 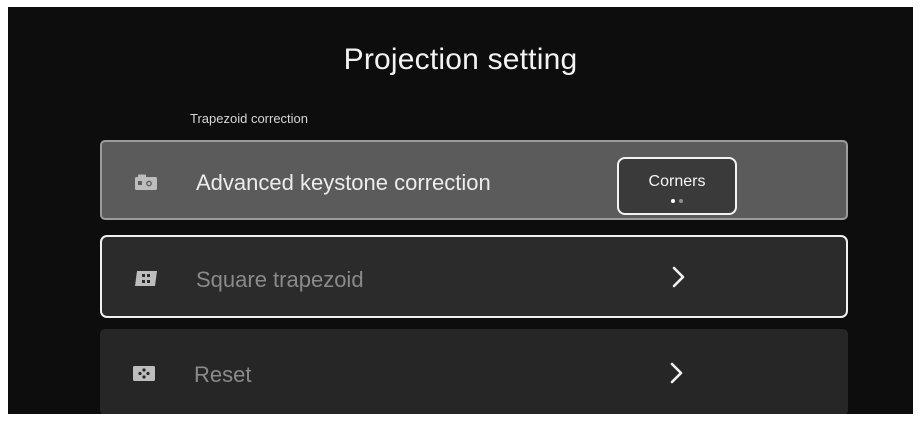 What do you see at coordinates (681, 201) in the screenshot?
I see `page-dot-inactive` at bounding box center [681, 201].